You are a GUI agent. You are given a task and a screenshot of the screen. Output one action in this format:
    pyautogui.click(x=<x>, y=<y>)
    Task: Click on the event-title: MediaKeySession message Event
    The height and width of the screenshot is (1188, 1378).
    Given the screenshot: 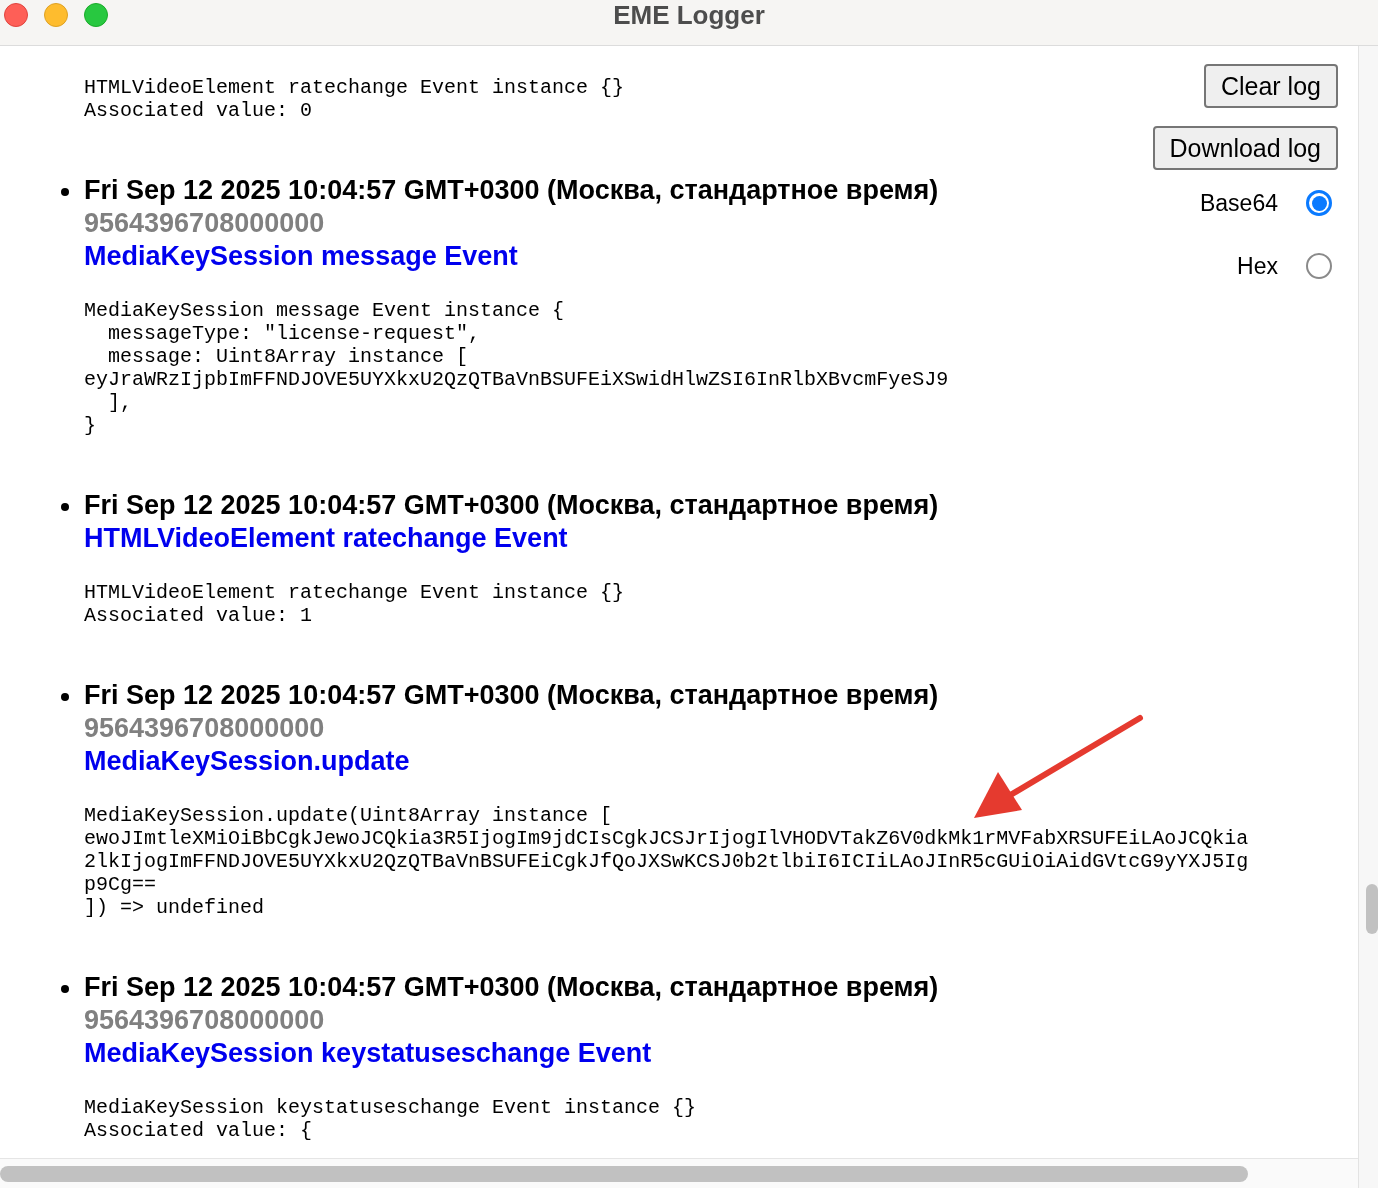 What is the action you would take?
    pyautogui.click(x=301, y=256)
    